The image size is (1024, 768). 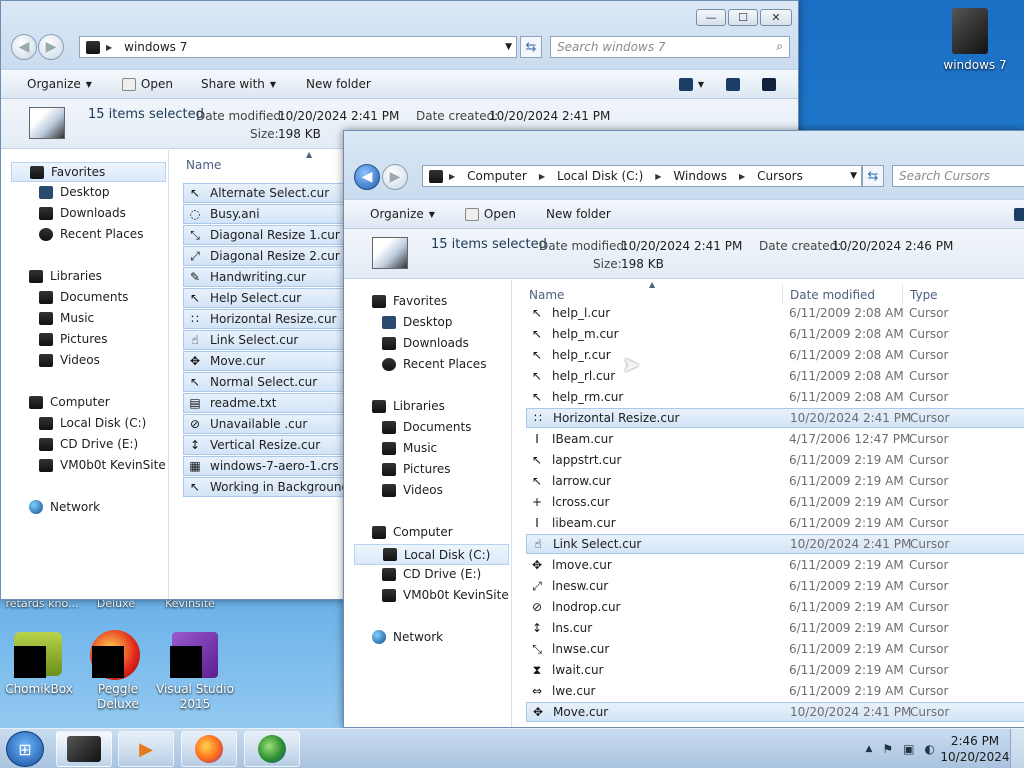 I want to click on table-row: ↖ help_rl.cur 6/11/2009 2:08 AM Cursor, so click(x=775, y=376).